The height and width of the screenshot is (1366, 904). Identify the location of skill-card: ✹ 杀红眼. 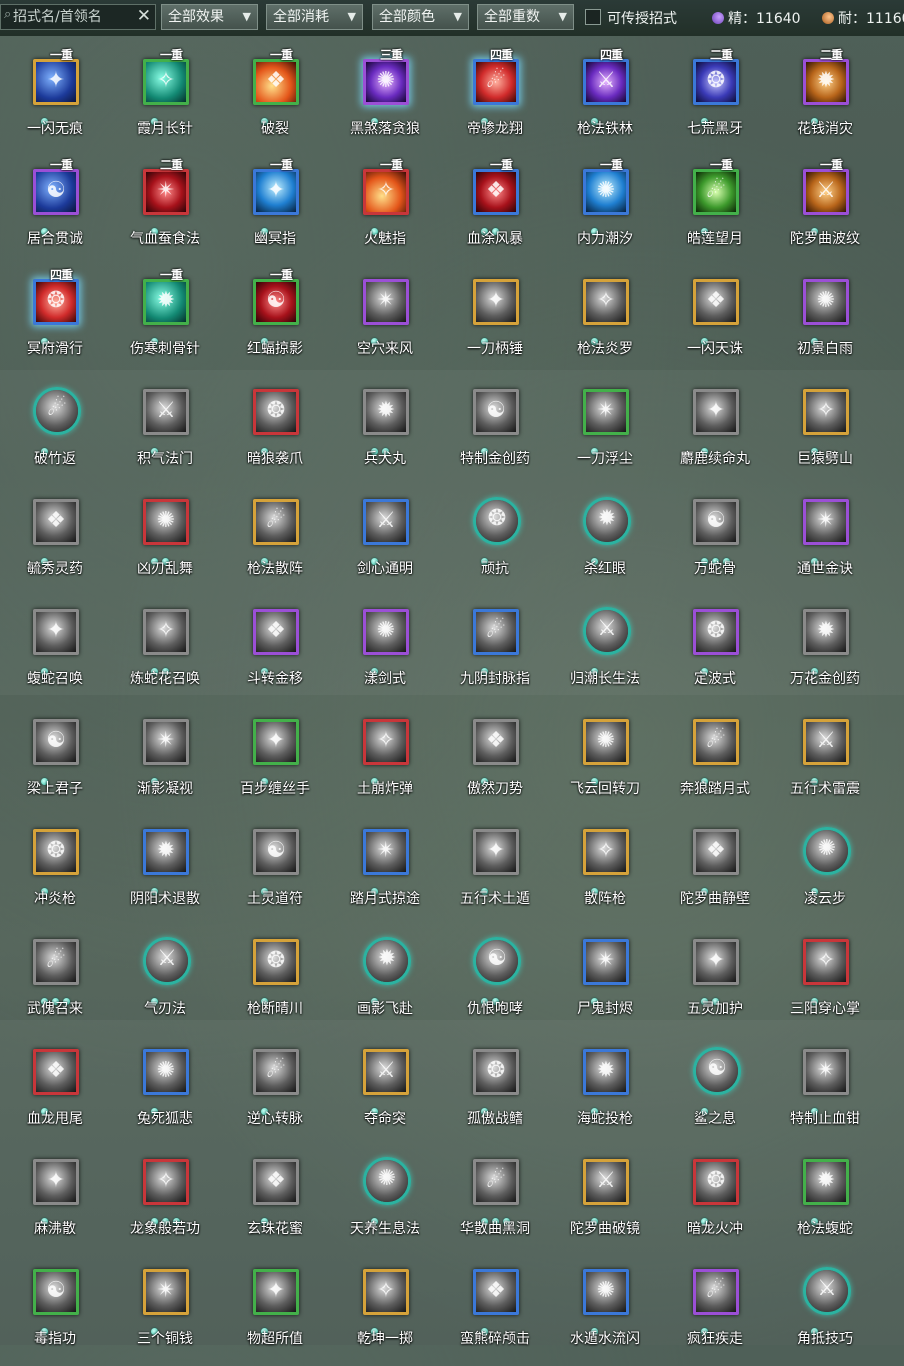
(605, 541).